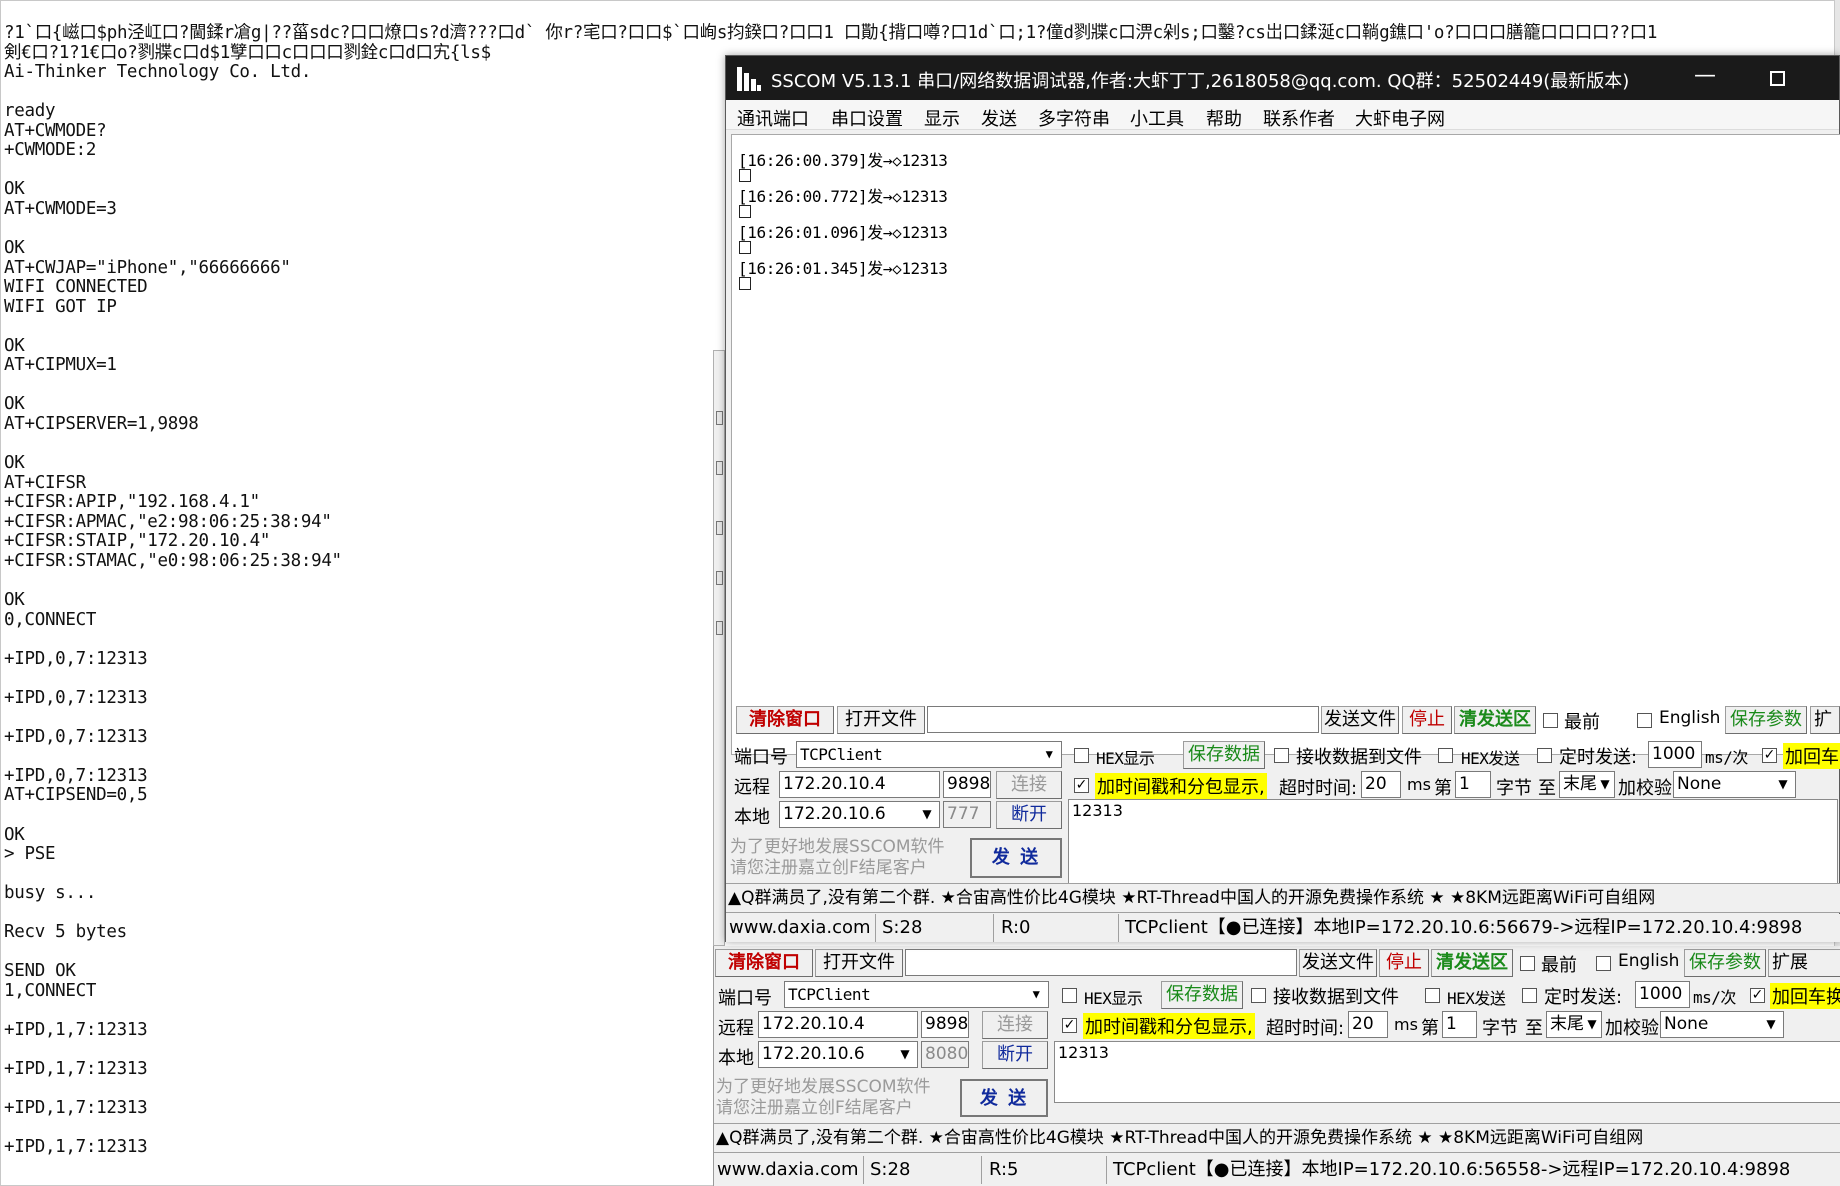 This screenshot has width=1840, height=1186. I want to click on port-value: TCPClient, so click(841, 754).